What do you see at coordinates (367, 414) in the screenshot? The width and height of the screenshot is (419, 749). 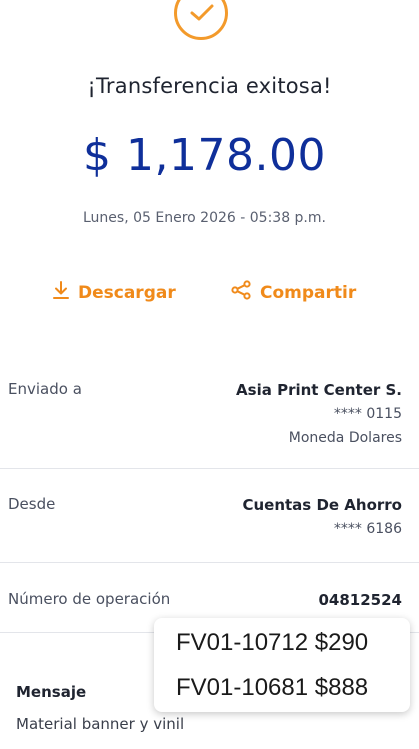 I see `recipient-account: **** 0115` at bounding box center [367, 414].